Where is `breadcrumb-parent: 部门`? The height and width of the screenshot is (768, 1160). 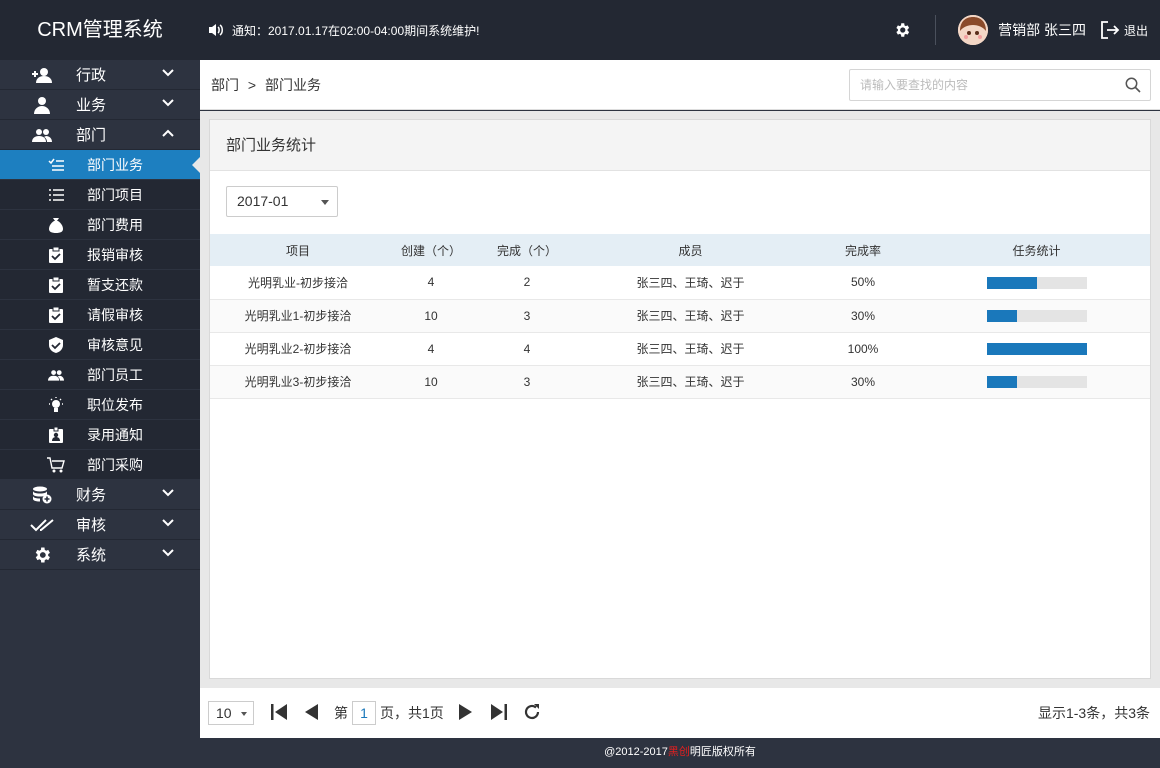 breadcrumb-parent: 部门 is located at coordinates (225, 85).